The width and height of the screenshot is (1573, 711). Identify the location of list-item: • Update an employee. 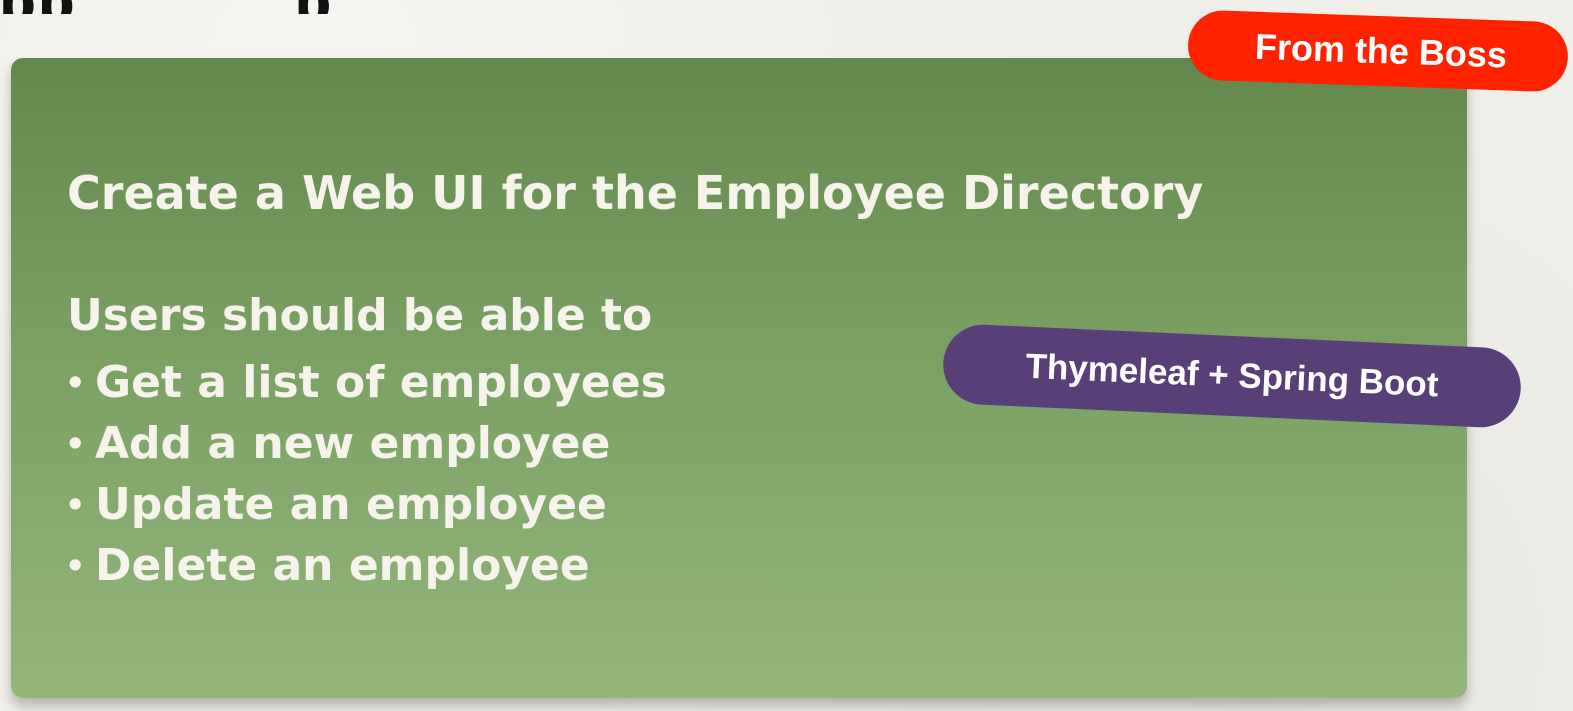
(366, 504).